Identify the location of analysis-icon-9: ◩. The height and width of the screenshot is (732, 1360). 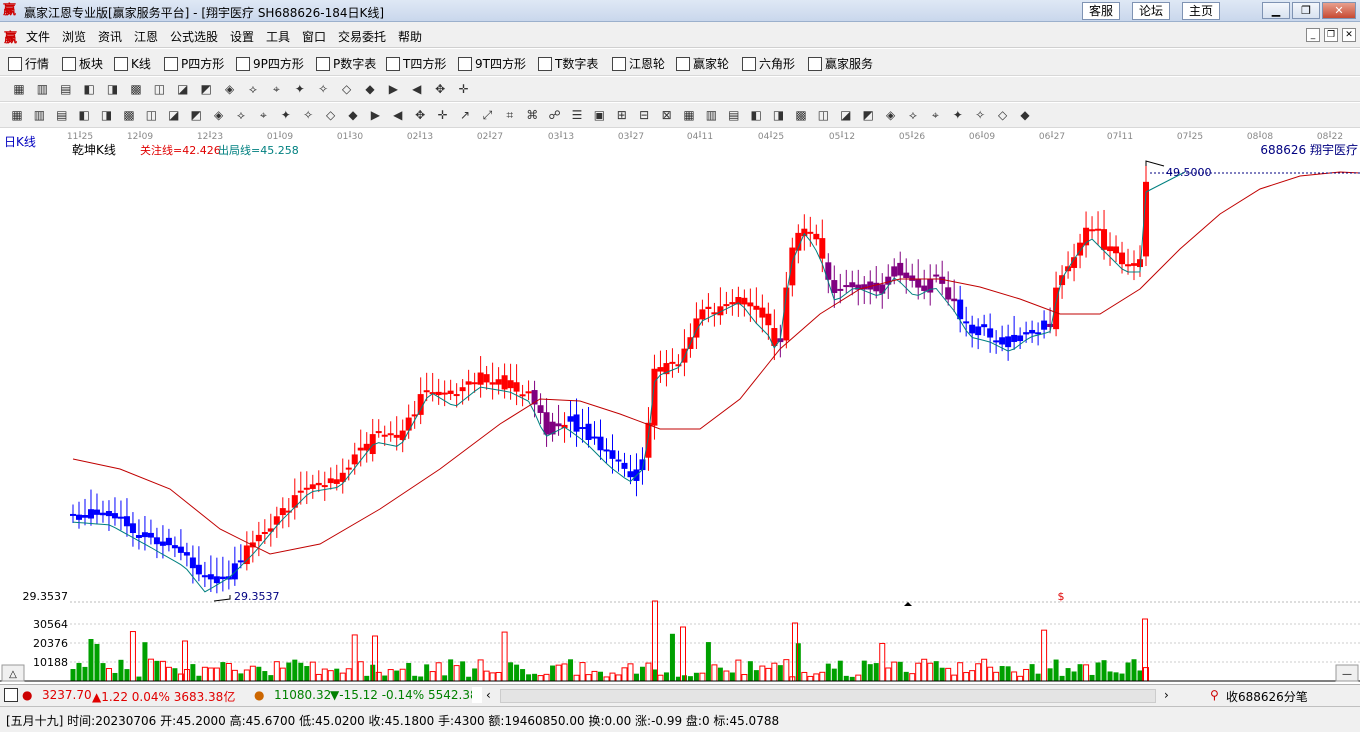
(196, 115).